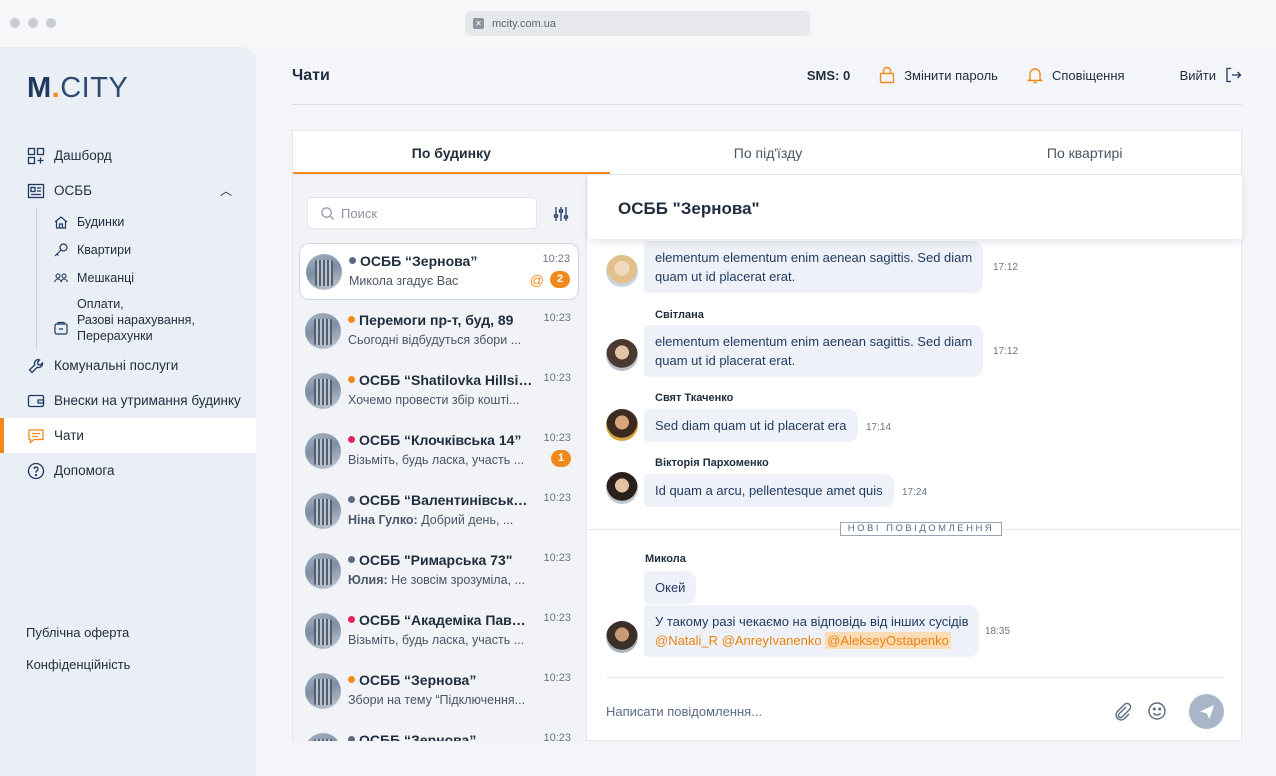  Describe the element at coordinates (104, 250) in the screenshot. I see `sidebar-subitem-label: Квартири` at that location.